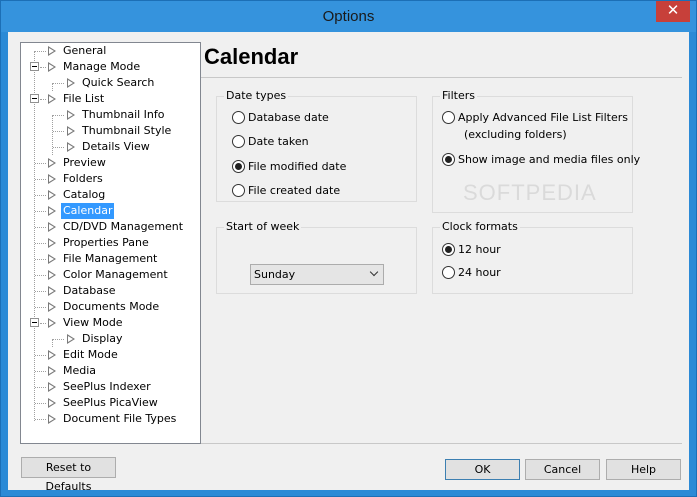 The height and width of the screenshot is (497, 697). I want to click on tree-item-label: Database, so click(89, 290).